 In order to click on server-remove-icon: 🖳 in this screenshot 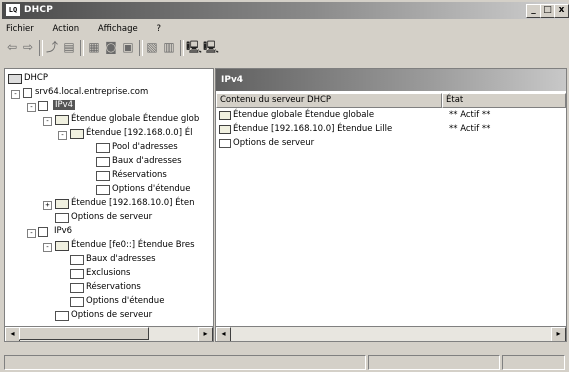, I will do `click(211, 47)`.